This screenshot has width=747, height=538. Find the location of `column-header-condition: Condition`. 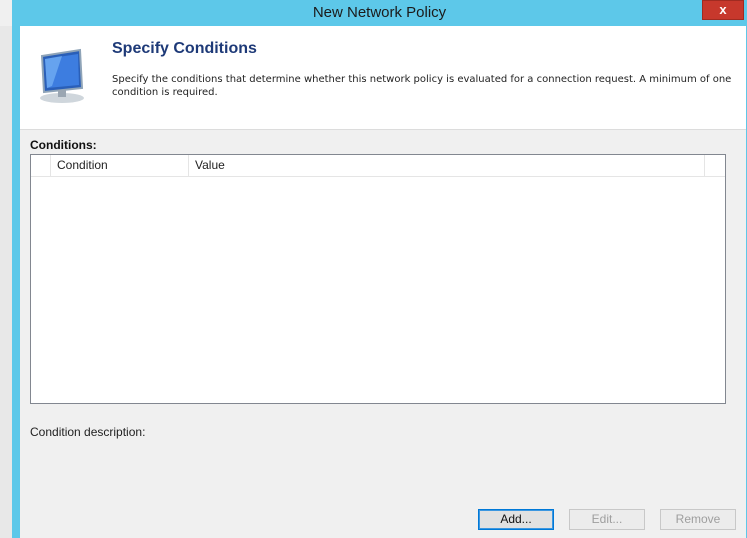

column-header-condition: Condition is located at coordinates (120, 165).